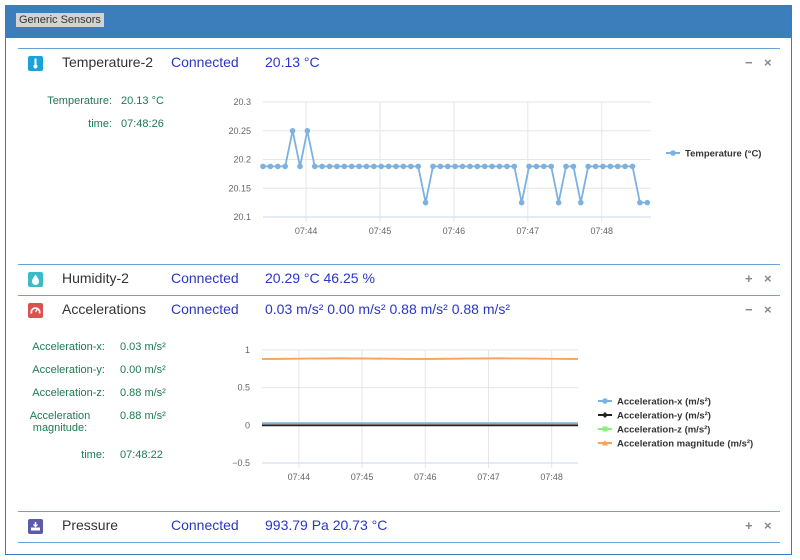  Describe the element at coordinates (68, 347) in the screenshot. I see `acceleration-x-label: Acceleration-x:` at that location.